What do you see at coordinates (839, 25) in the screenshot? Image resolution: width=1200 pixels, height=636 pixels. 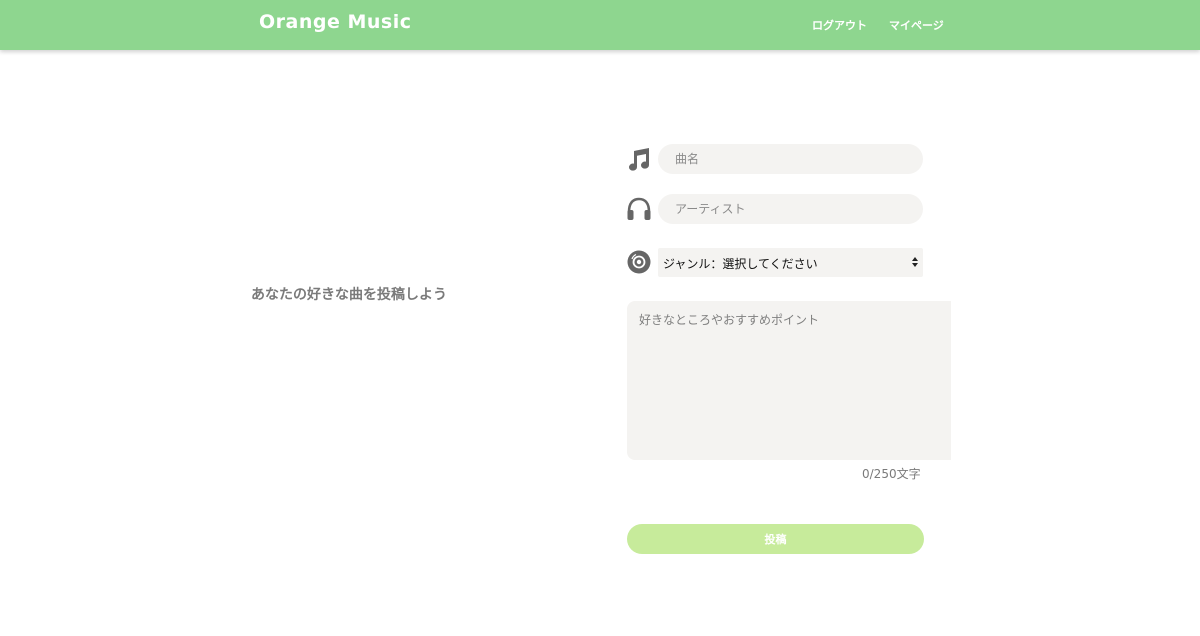 I see `nav-logout-link: ログアウト` at bounding box center [839, 25].